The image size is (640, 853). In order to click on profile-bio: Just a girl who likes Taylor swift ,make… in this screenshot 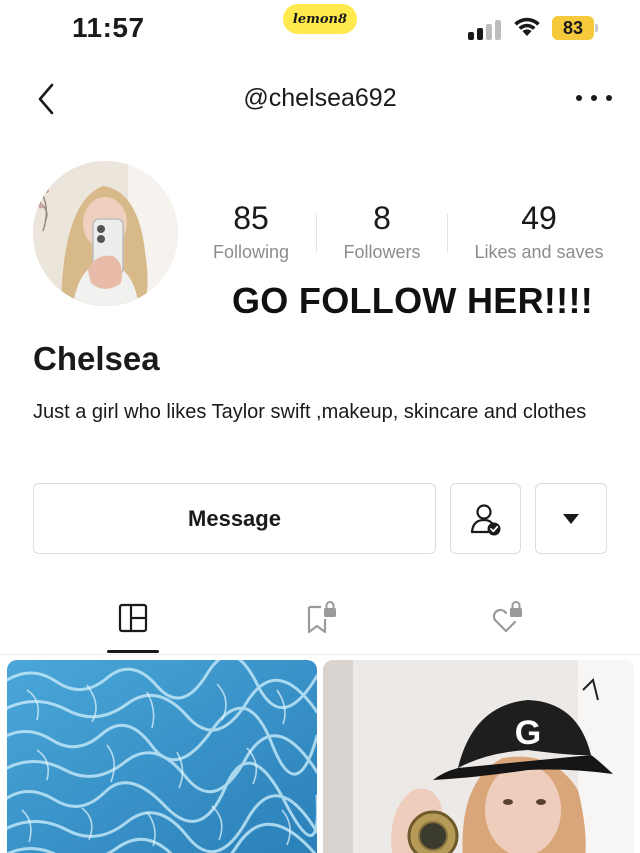, I will do `click(310, 412)`.